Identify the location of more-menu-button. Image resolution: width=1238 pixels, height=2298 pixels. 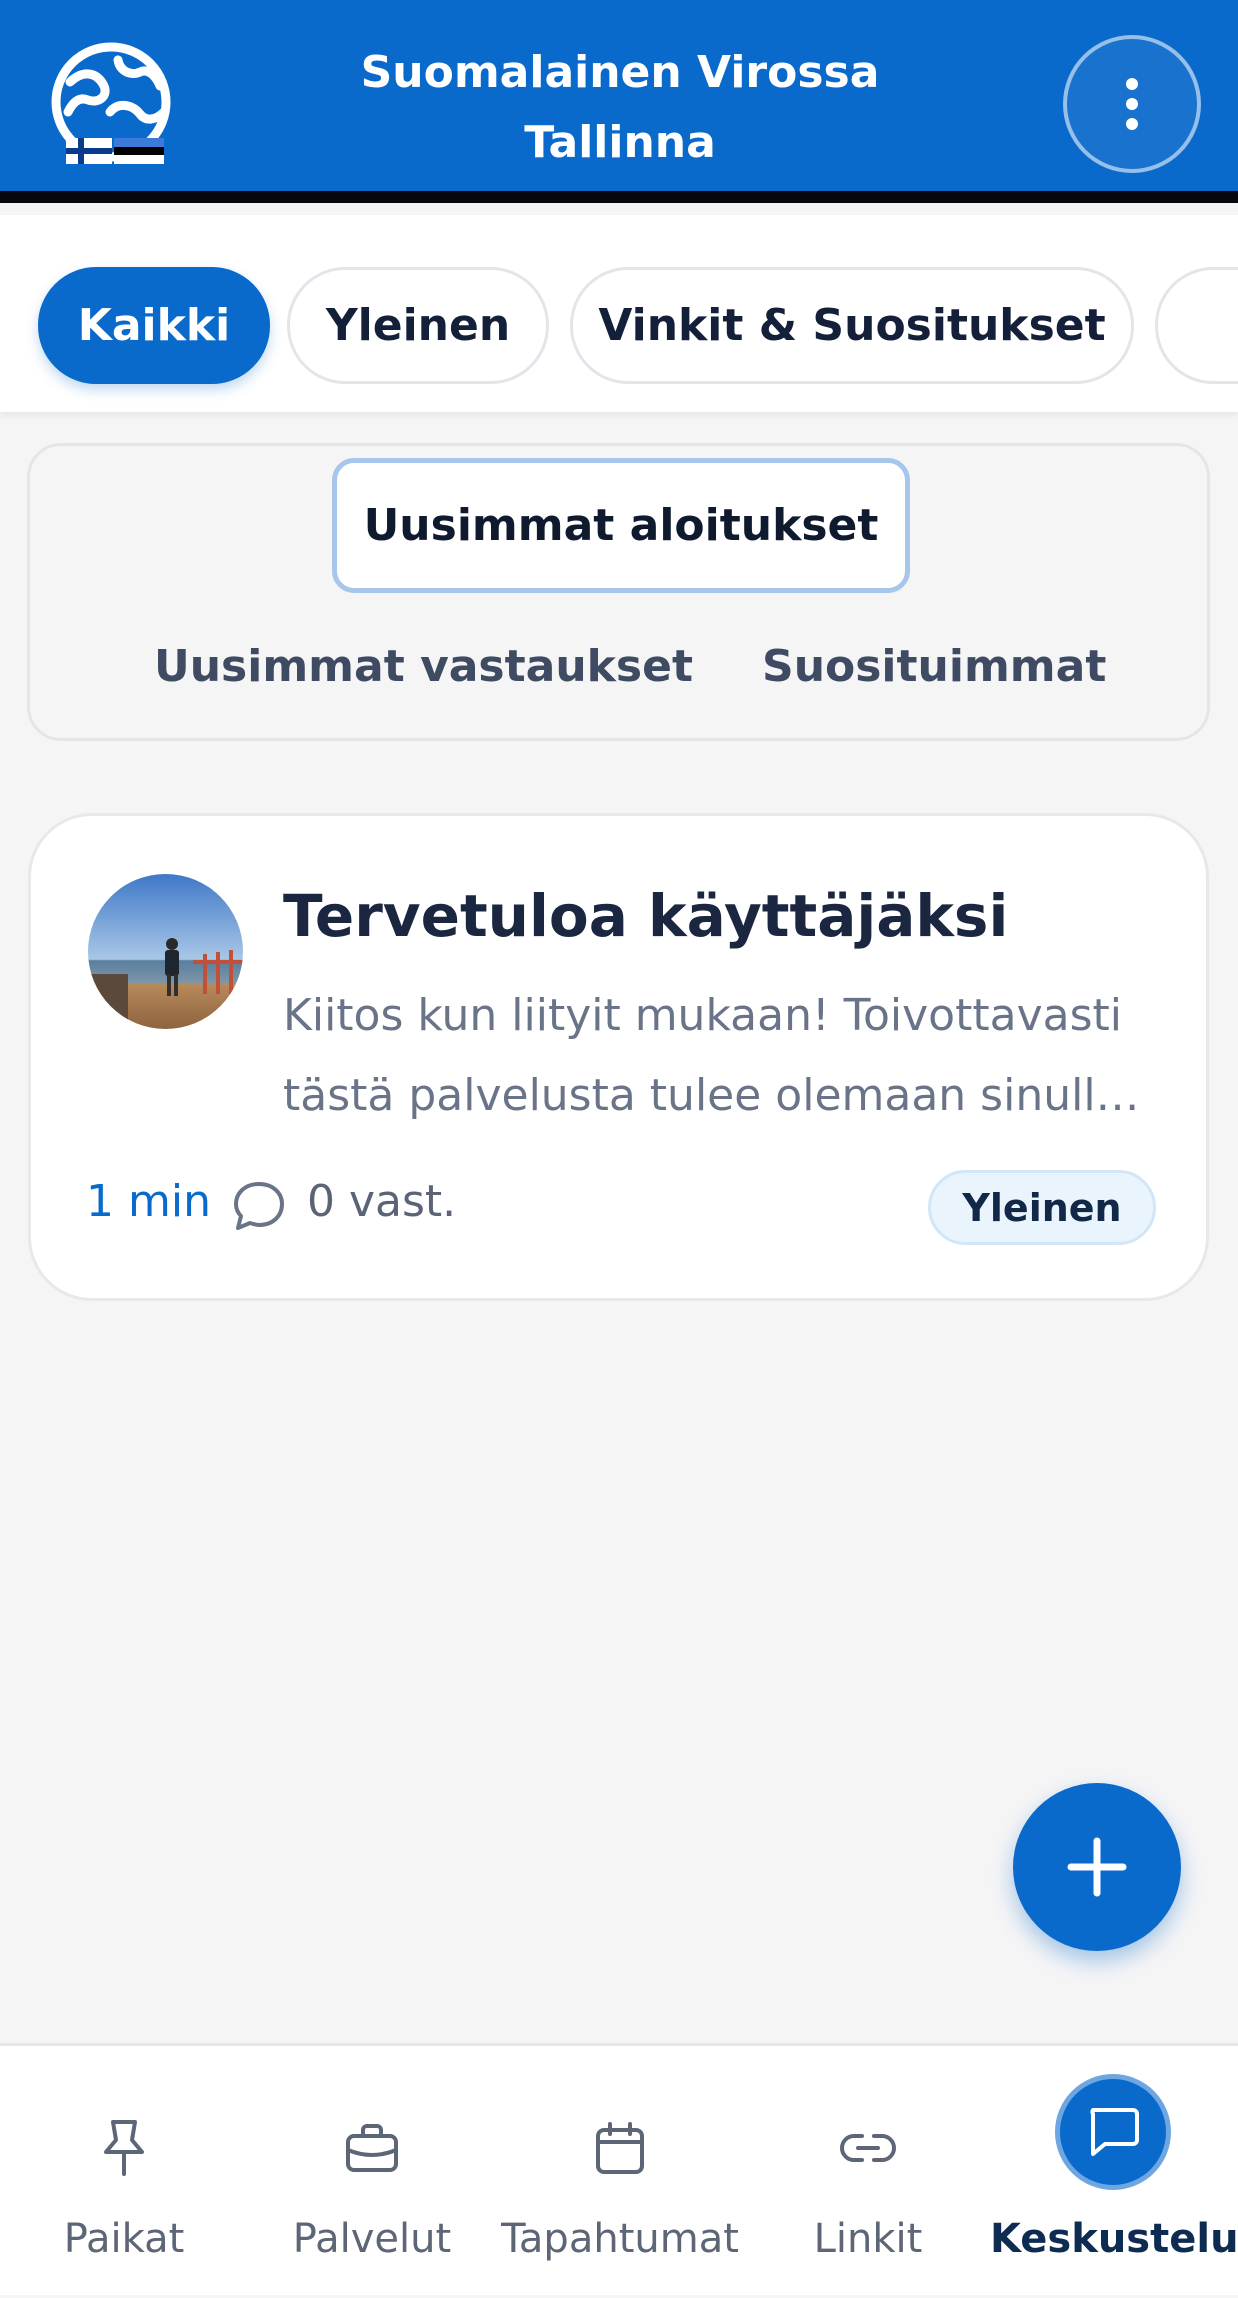
(1132, 104).